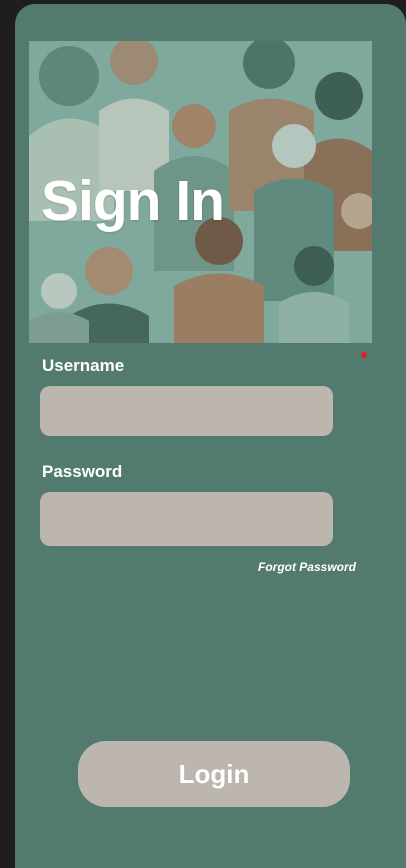  What do you see at coordinates (214, 774) in the screenshot?
I see `login-button: Login` at bounding box center [214, 774].